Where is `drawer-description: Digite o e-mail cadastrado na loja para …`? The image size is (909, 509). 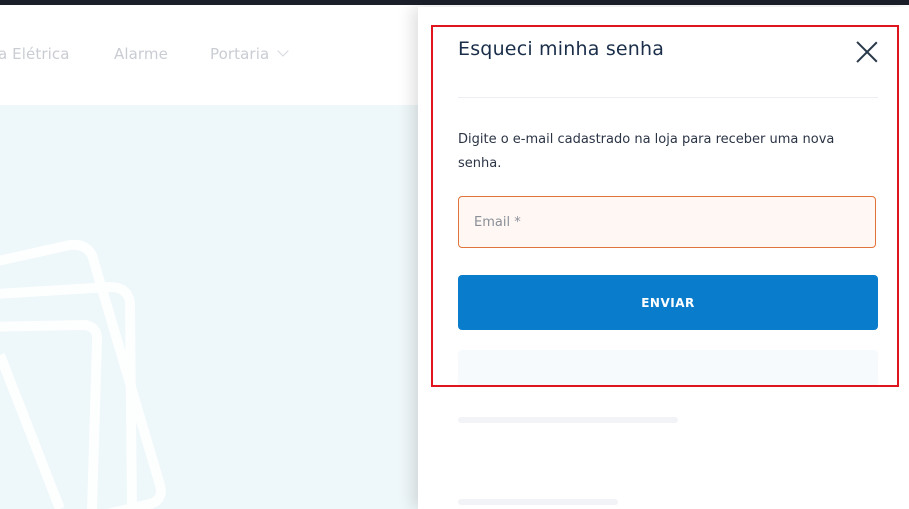 drawer-description: Digite o e-mail cadastrado na loja para … is located at coordinates (646, 151).